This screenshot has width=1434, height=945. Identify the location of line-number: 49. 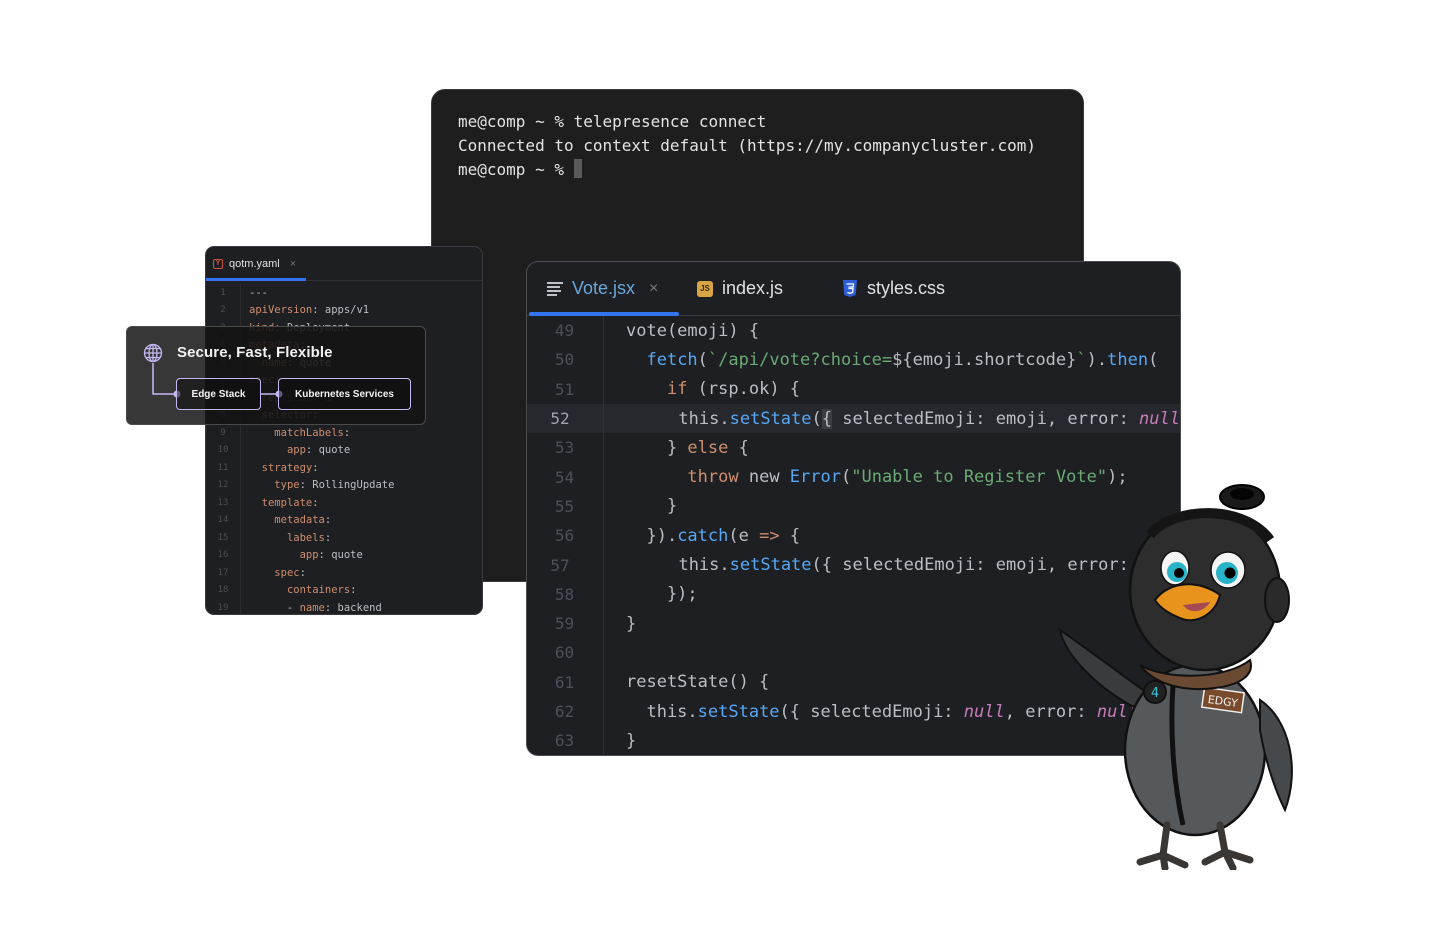
(564, 331).